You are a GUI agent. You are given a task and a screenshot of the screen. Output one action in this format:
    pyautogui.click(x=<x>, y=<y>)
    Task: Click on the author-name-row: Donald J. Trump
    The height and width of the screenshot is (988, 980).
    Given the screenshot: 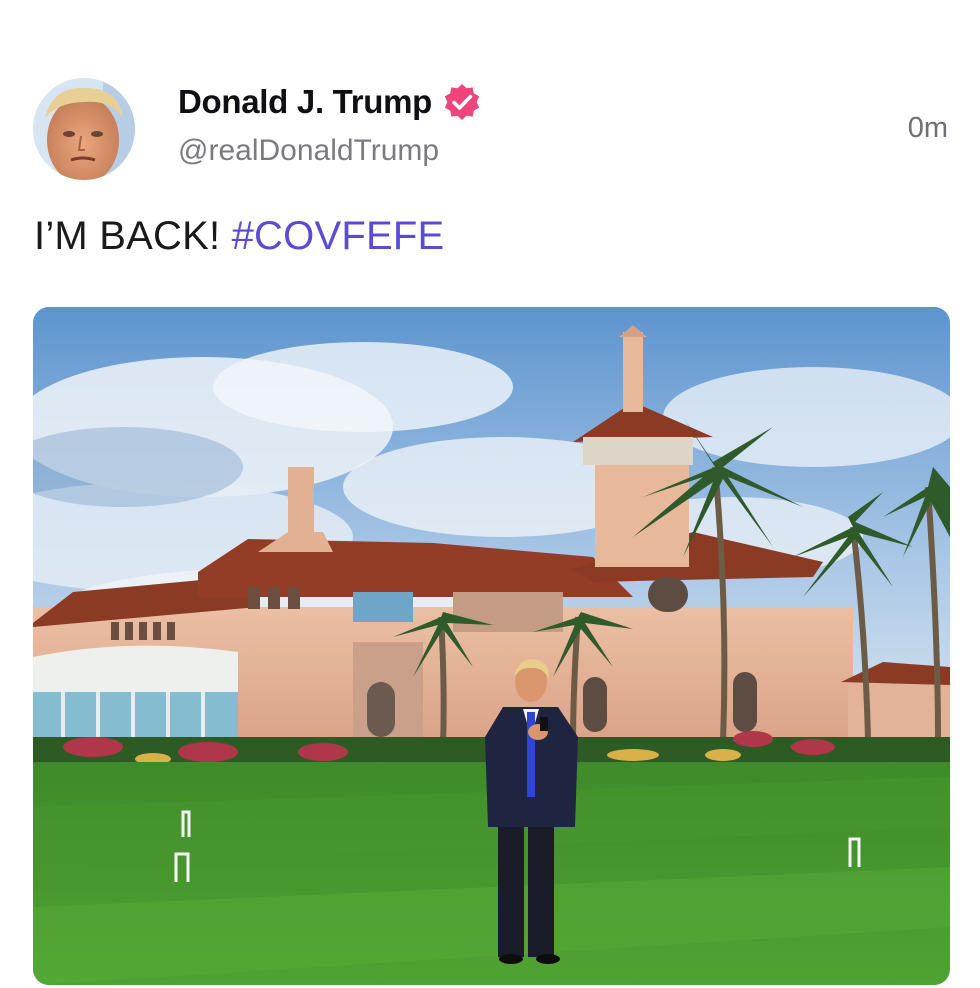 What is the action you would take?
    pyautogui.click(x=330, y=102)
    